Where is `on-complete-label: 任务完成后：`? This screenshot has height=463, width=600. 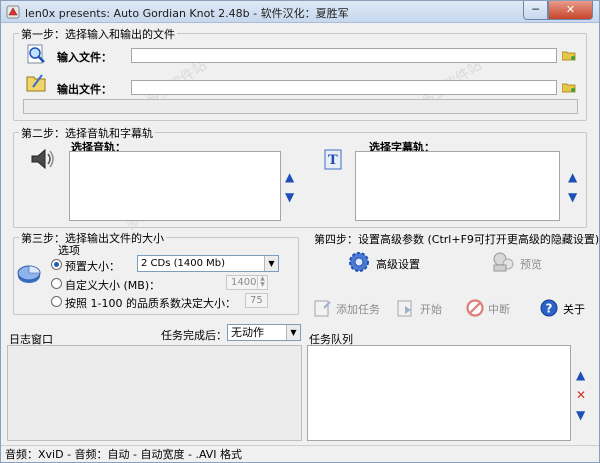 on-complete-label: 任务完成后： is located at coordinates (194, 335).